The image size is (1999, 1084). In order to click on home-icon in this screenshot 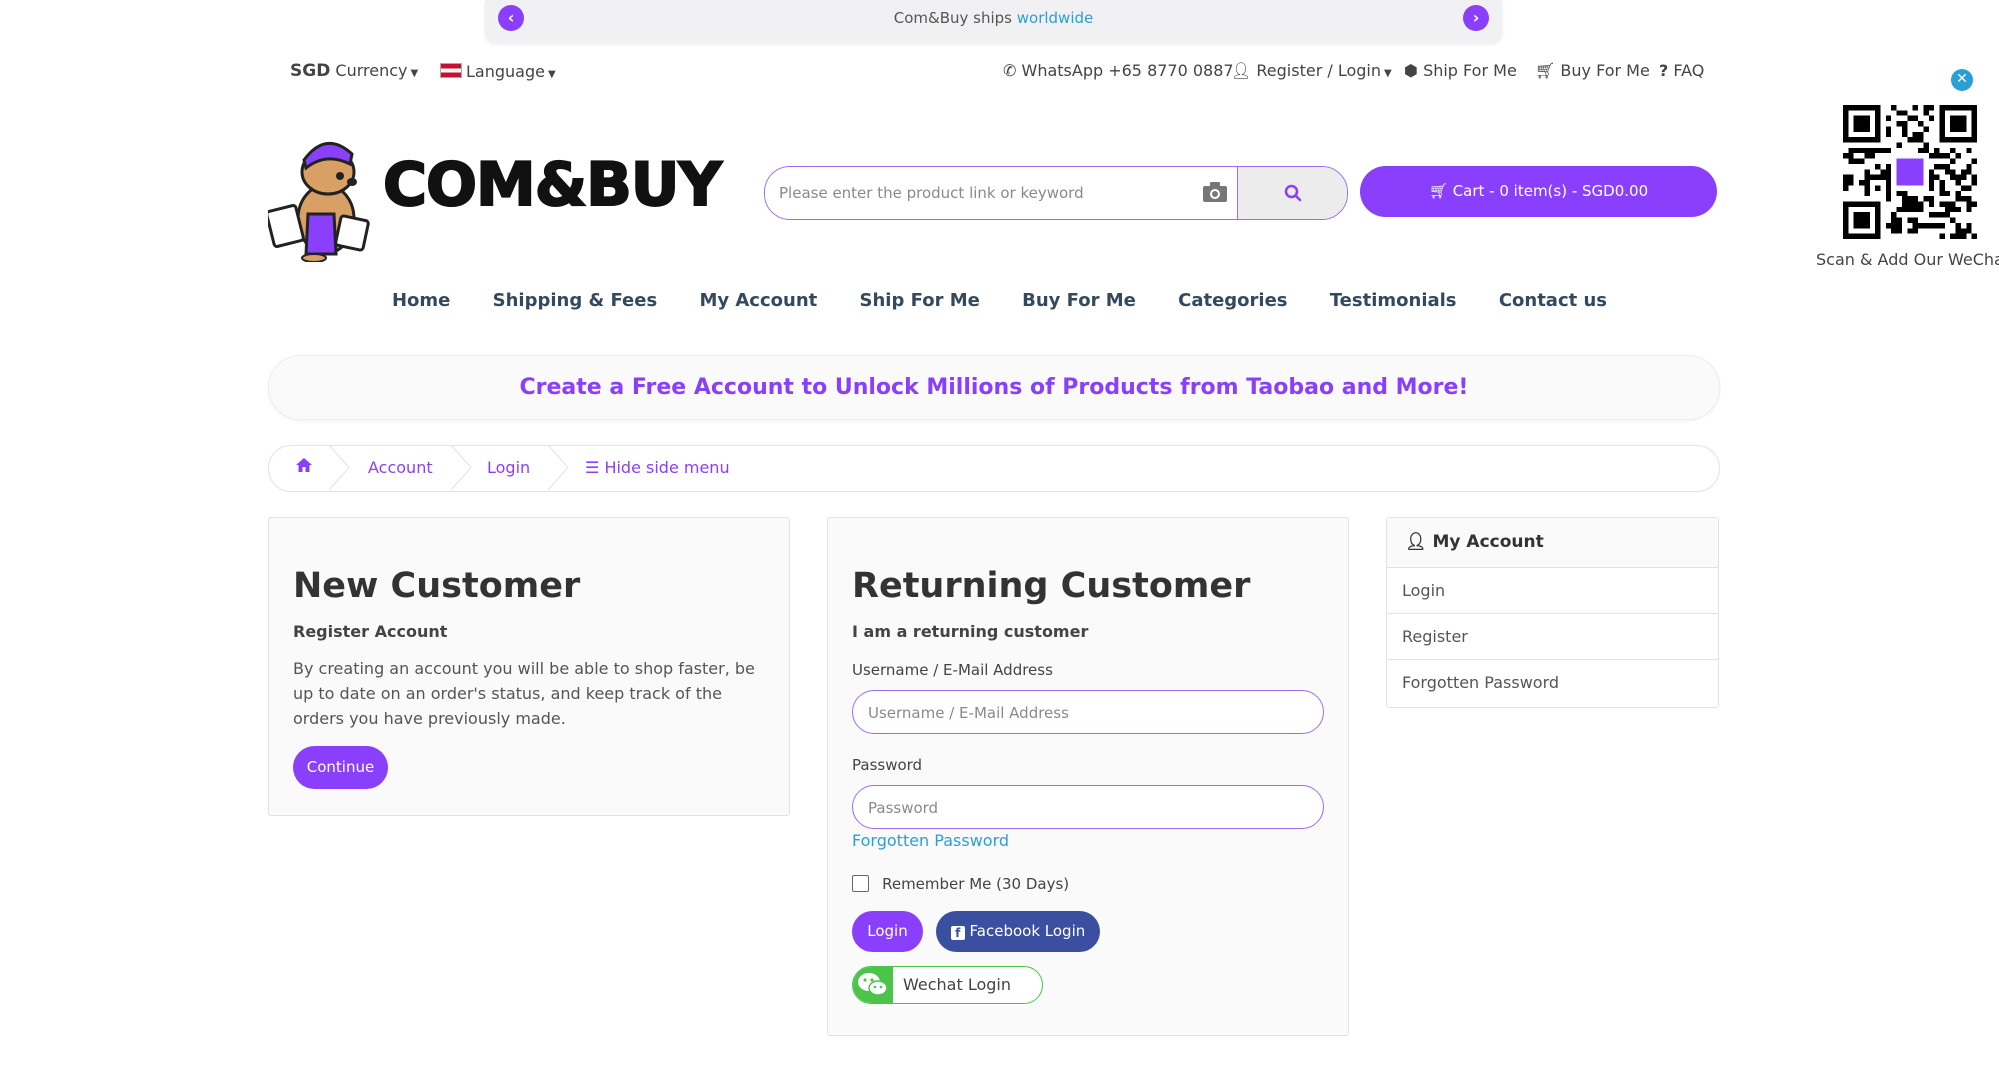, I will do `click(304, 467)`.